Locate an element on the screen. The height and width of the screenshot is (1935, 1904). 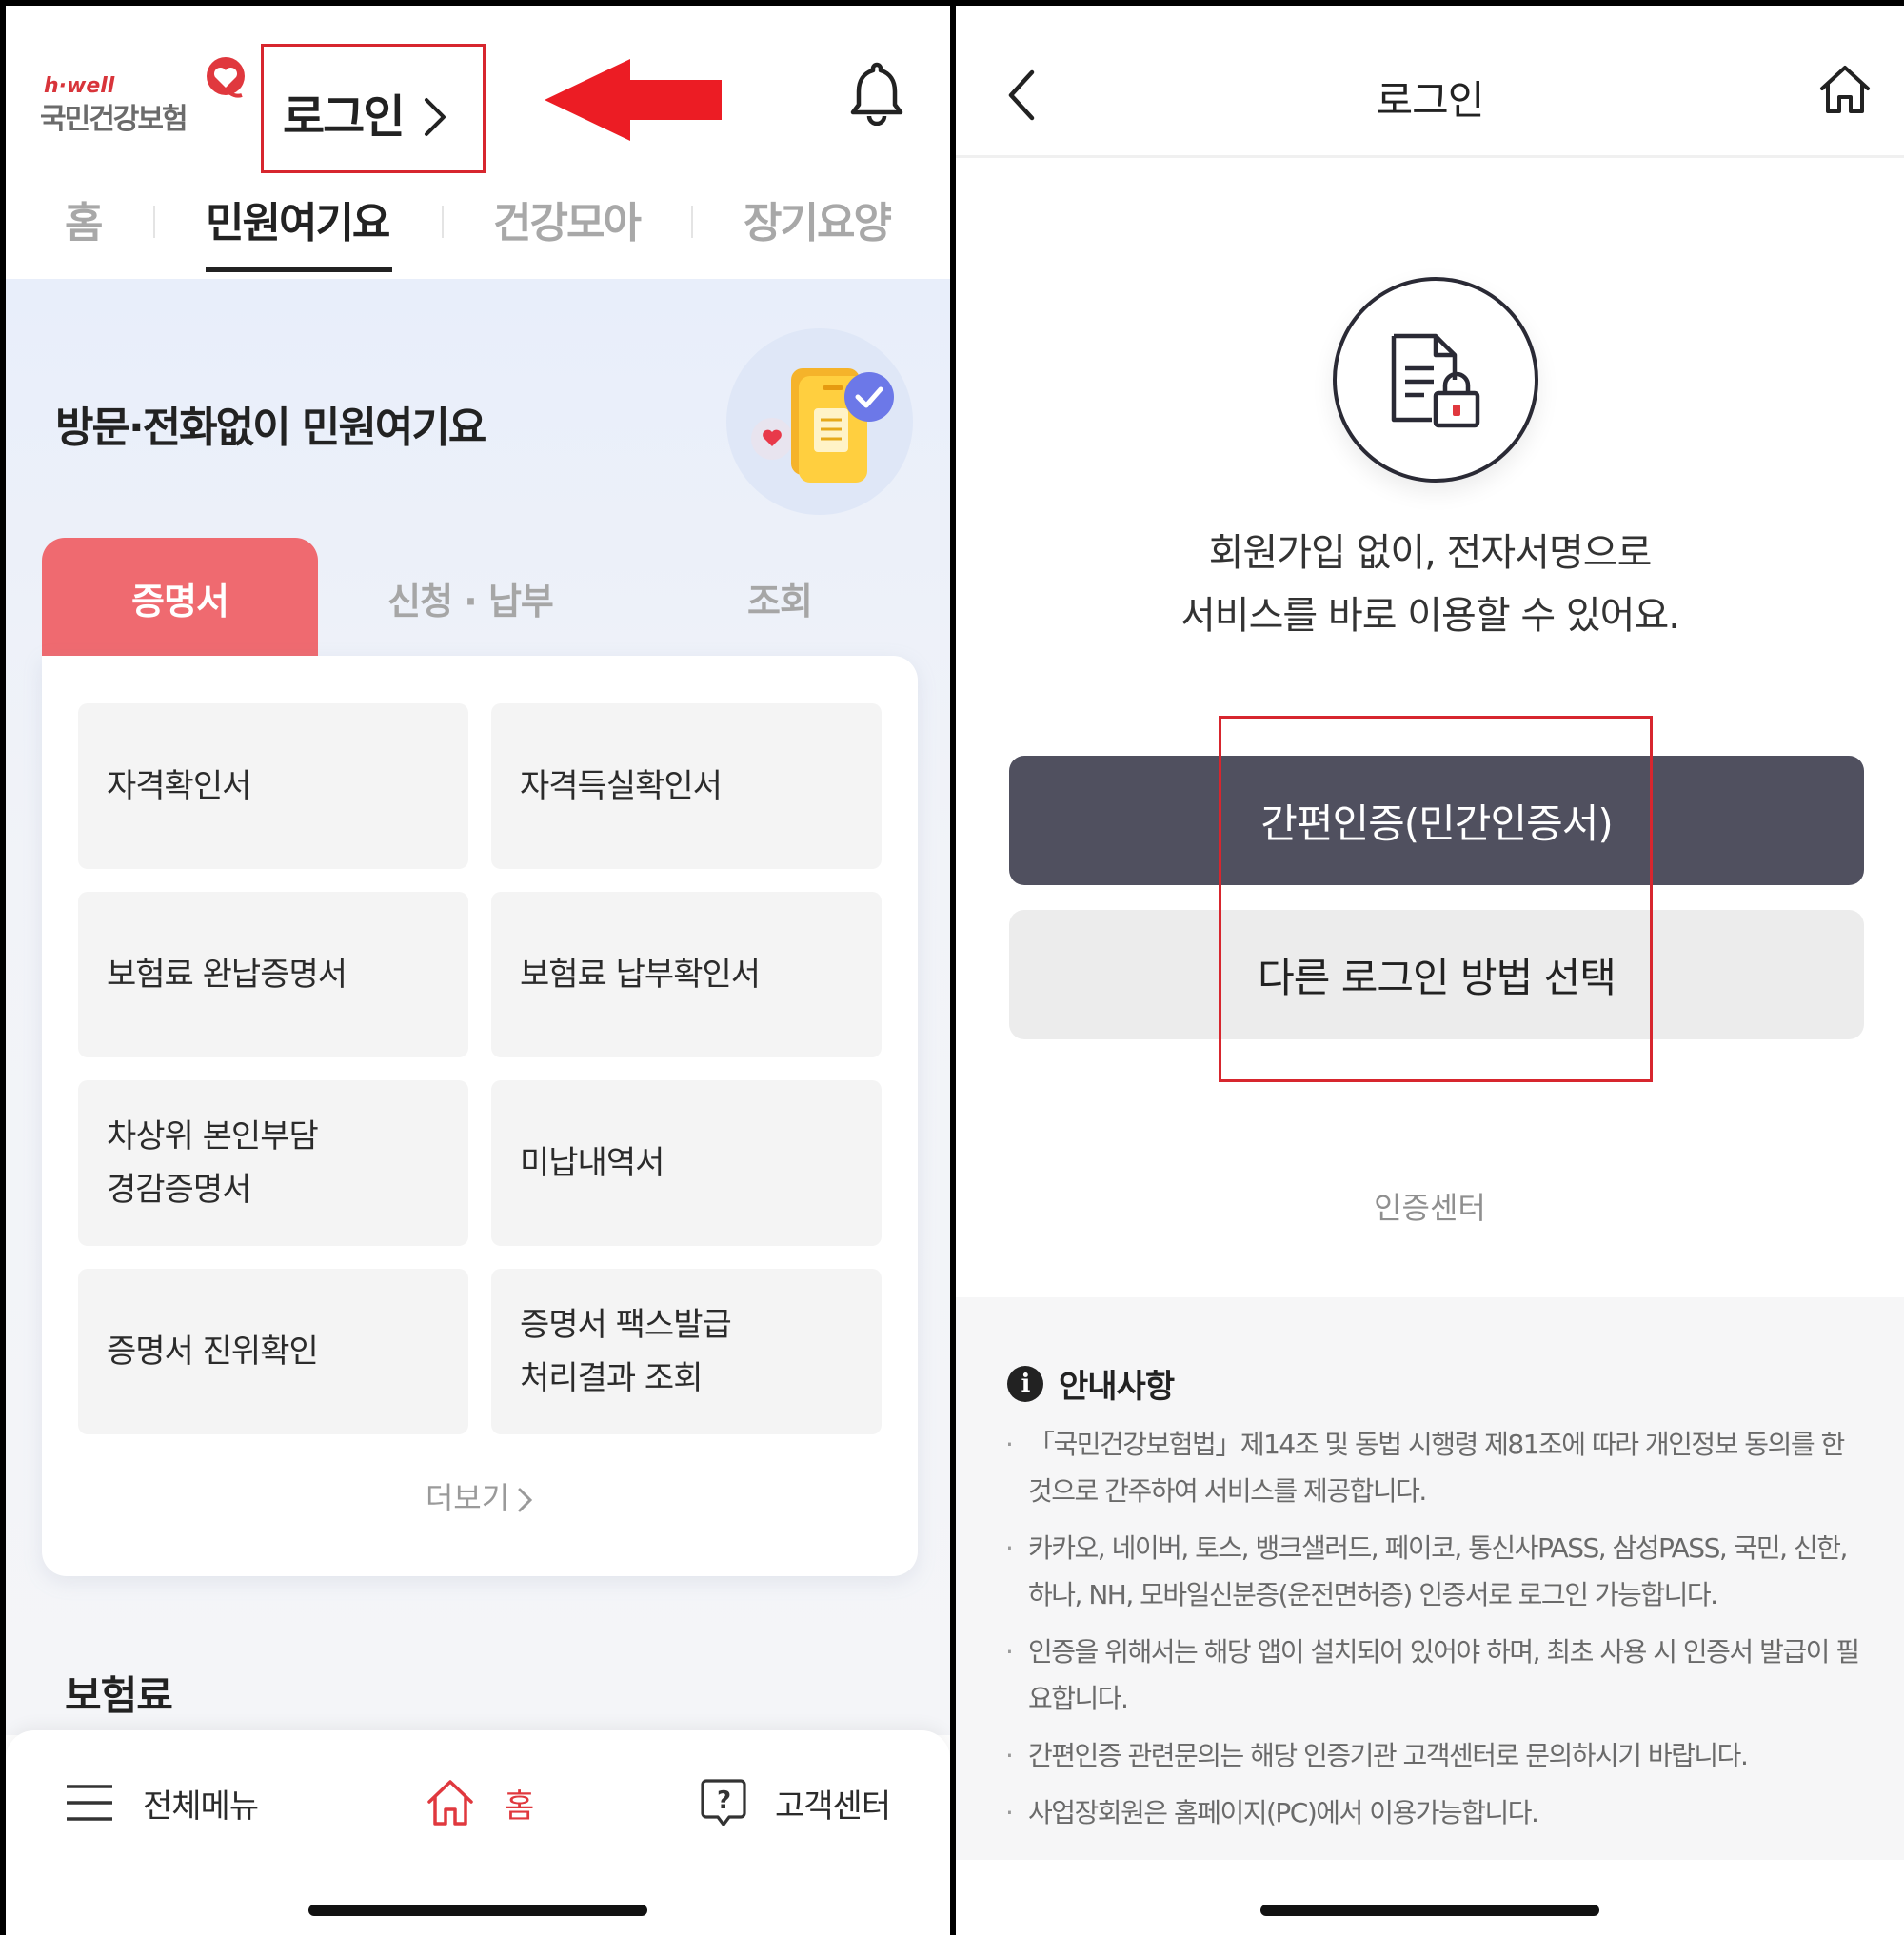
description-line-1: 회원가입 없이, 전자서명으로 is located at coordinates (1430, 553).